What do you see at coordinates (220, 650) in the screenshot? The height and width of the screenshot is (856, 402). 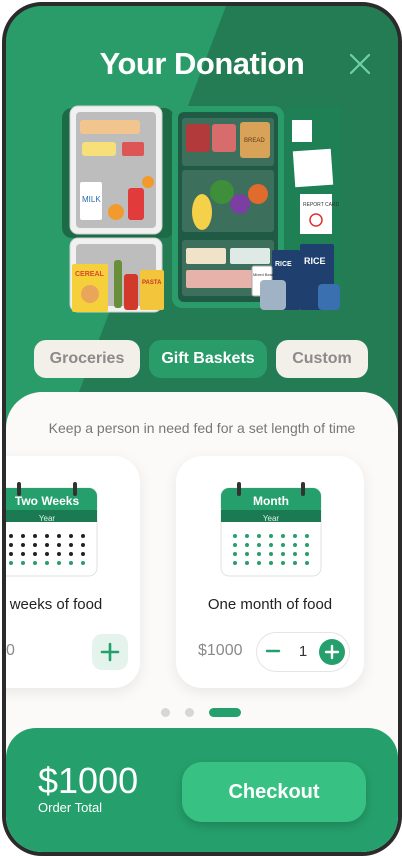 I see `option-price: $1000` at bounding box center [220, 650].